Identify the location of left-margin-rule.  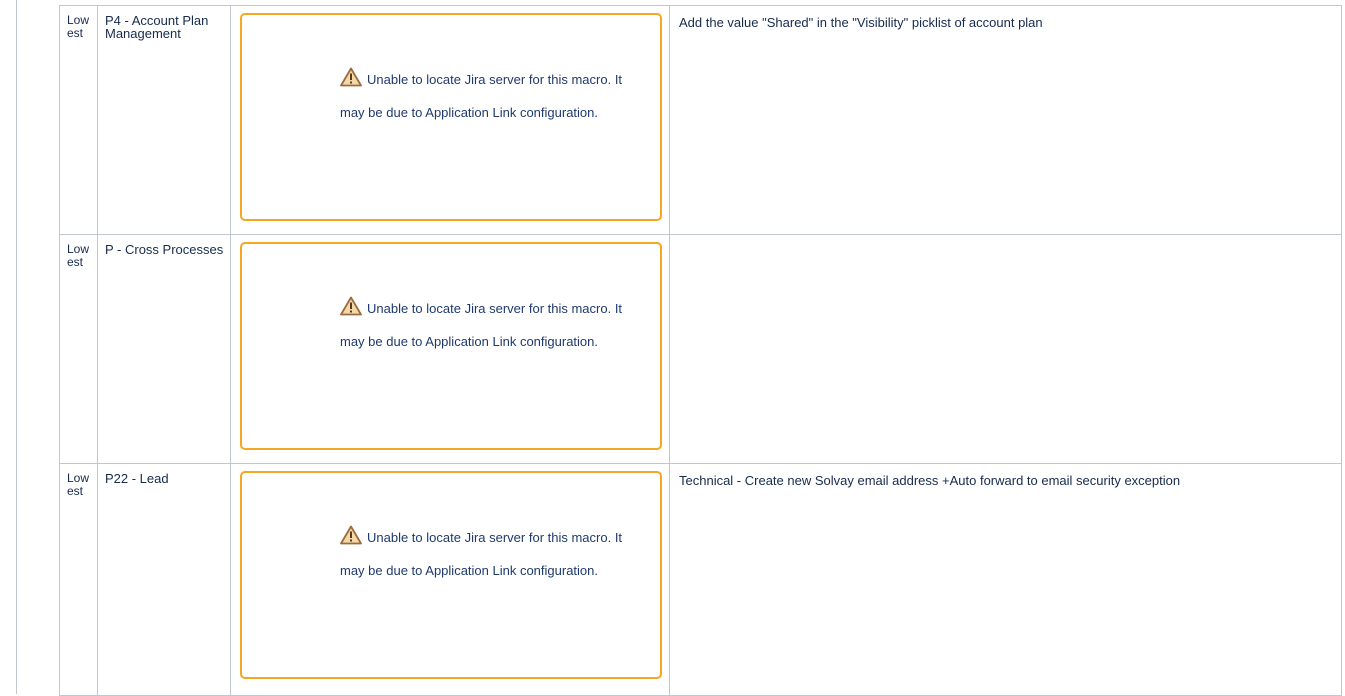
(16, 347).